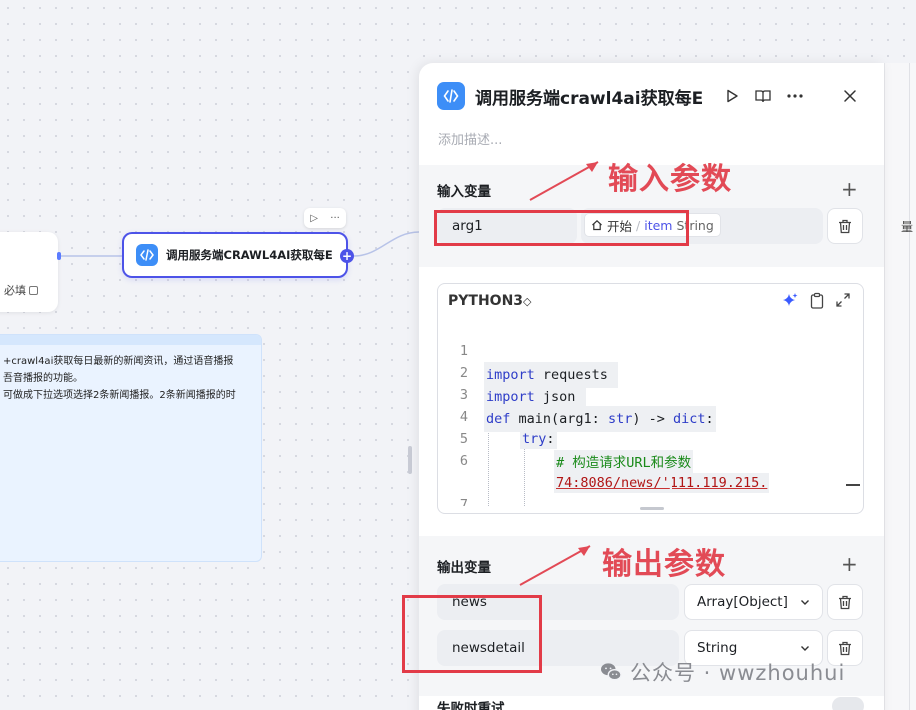 This screenshot has width=916, height=710. What do you see at coordinates (650, 416) in the screenshot?
I see `code-line: 4 try:` at bounding box center [650, 416].